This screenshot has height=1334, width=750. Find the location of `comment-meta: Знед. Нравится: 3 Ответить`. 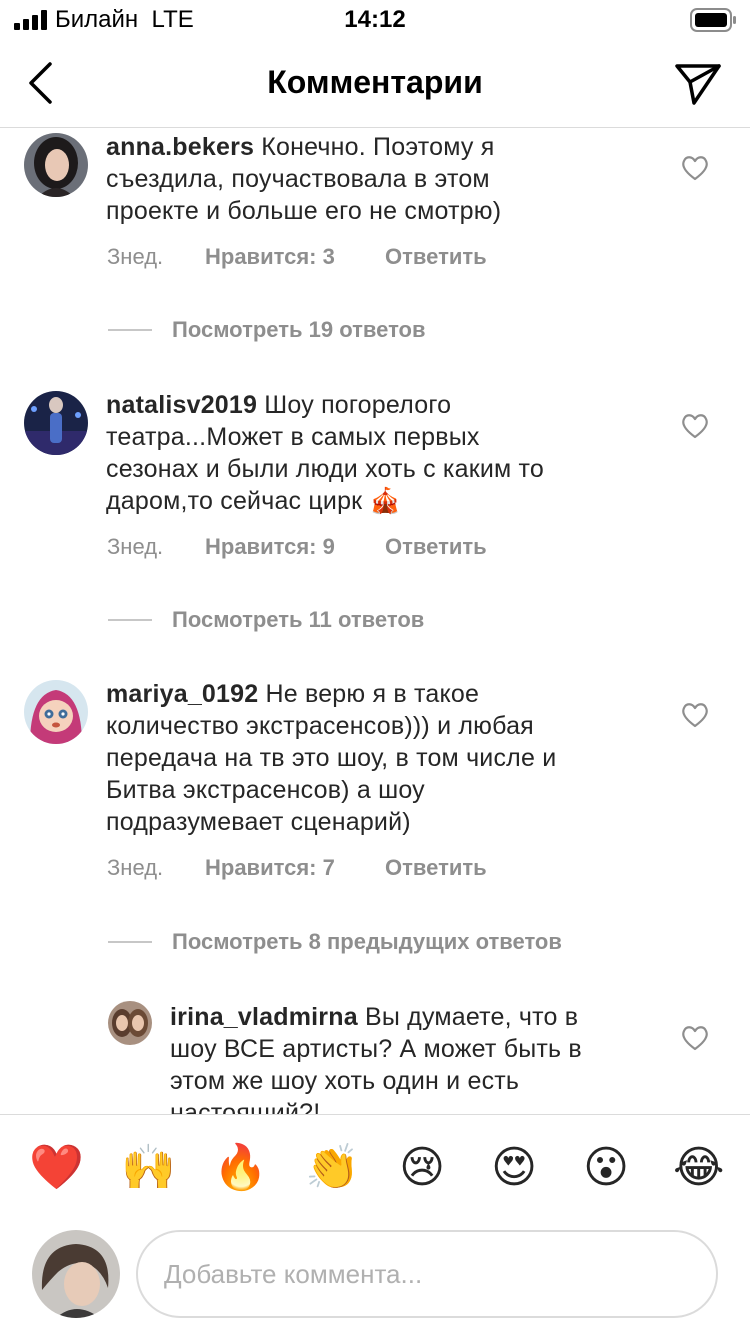

comment-meta: Знед. Нравится: 3 Ответить is located at coordinates (297, 257).